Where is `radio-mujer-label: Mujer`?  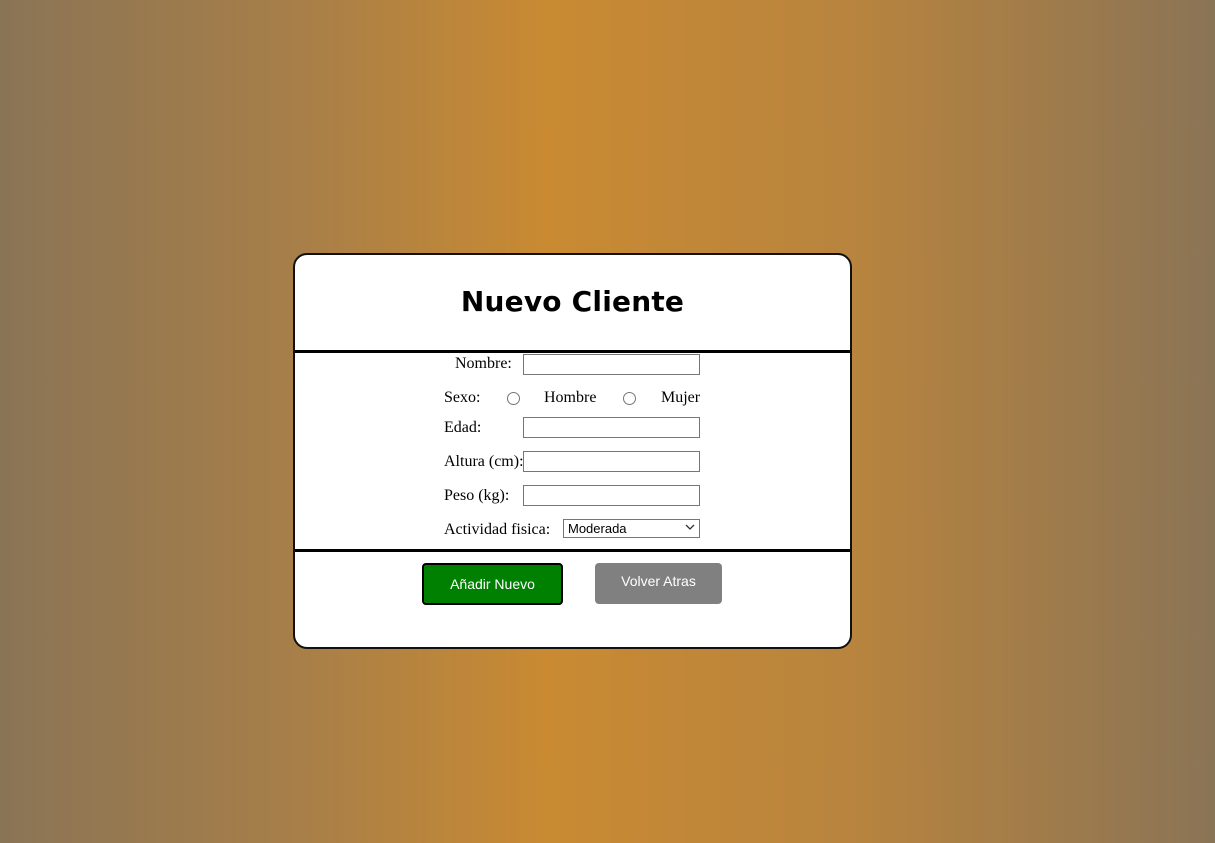 radio-mujer-label: Mujer is located at coordinates (681, 397).